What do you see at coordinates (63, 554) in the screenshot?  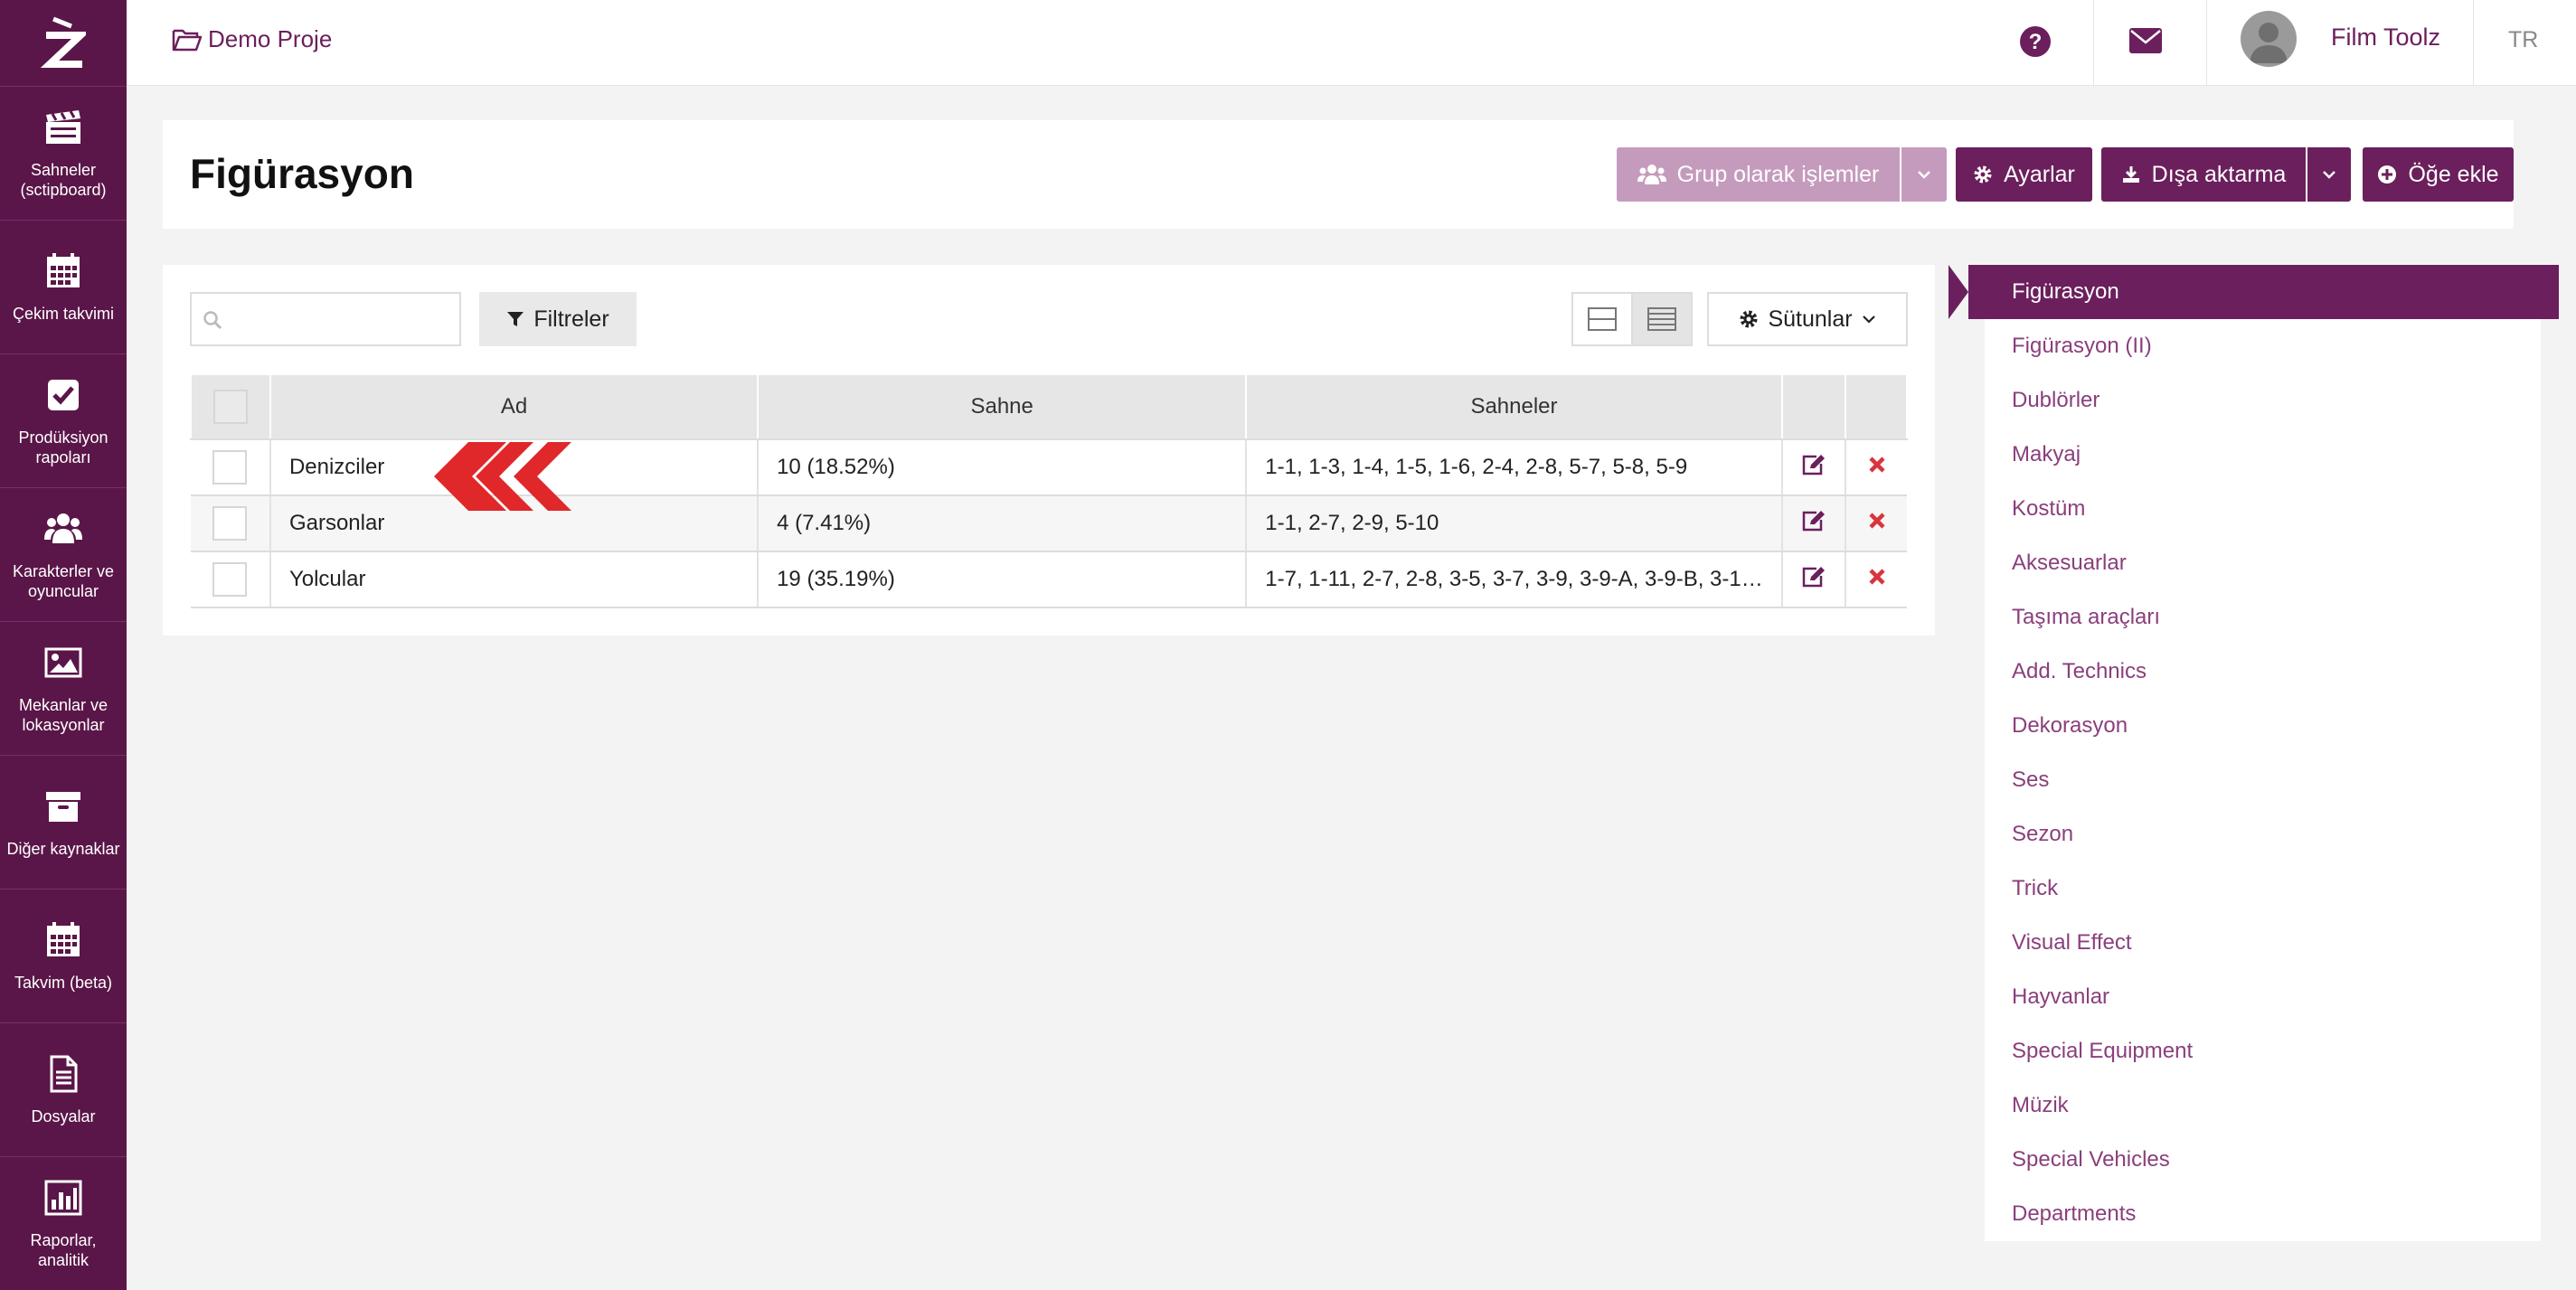 I see `sidebar-item-characters: Karakterler ve oyuncular` at bounding box center [63, 554].